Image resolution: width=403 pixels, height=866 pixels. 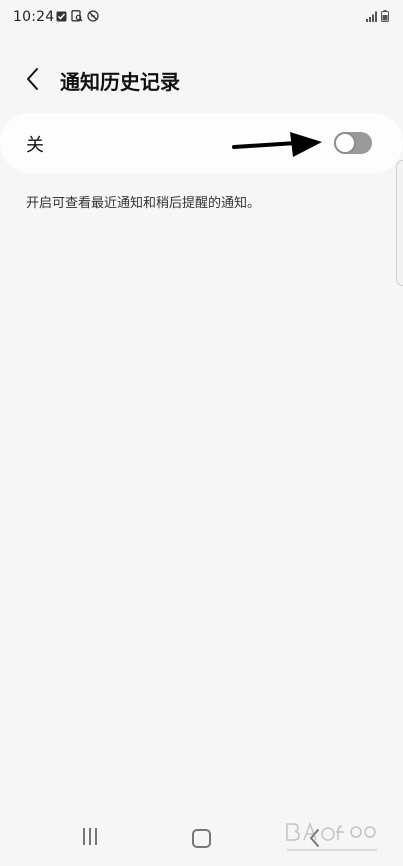 I want to click on signal-icon, so click(x=371, y=16).